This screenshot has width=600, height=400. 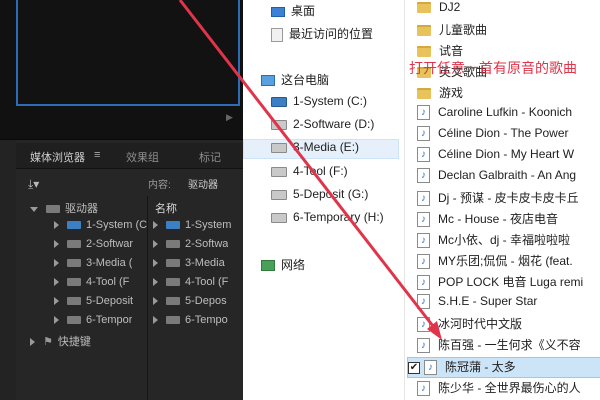 I want to click on file-label: 试音, so click(x=451, y=51).